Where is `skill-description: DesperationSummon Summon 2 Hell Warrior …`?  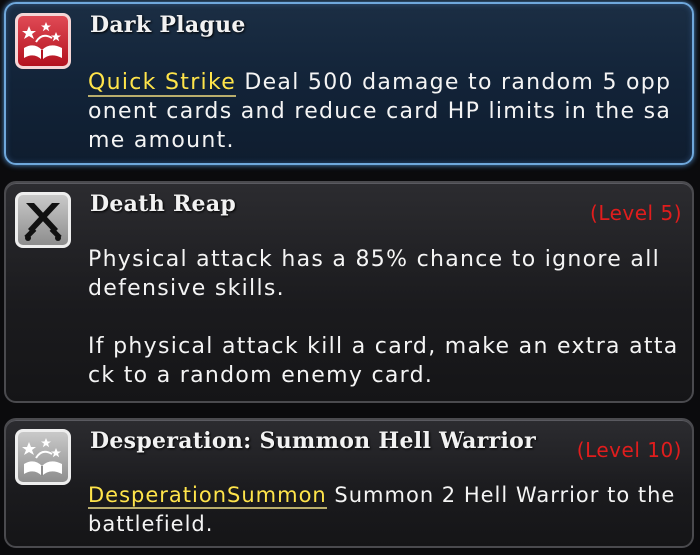 skill-description: DesperationSummon Summon 2 Hell Warrior … is located at coordinates (384, 510).